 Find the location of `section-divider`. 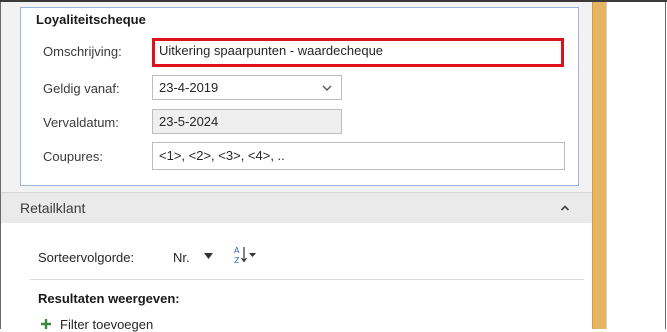

section-divider is located at coordinates (307, 279).